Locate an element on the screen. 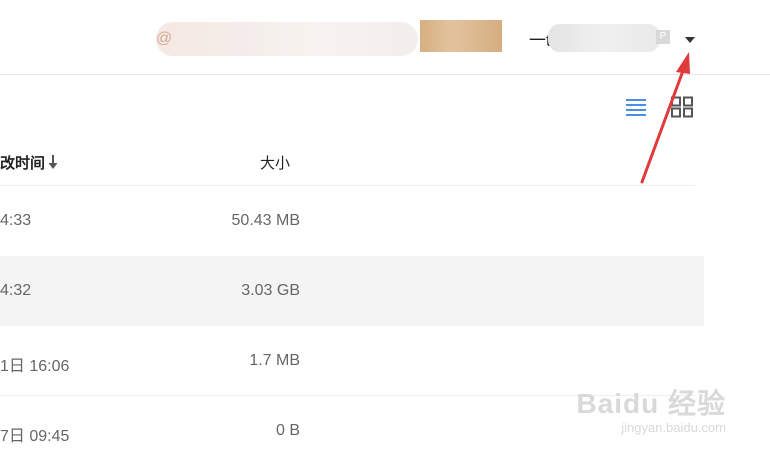 This screenshot has width=770, height=451. row-modified-time: 4:33 is located at coordinates (16, 220).